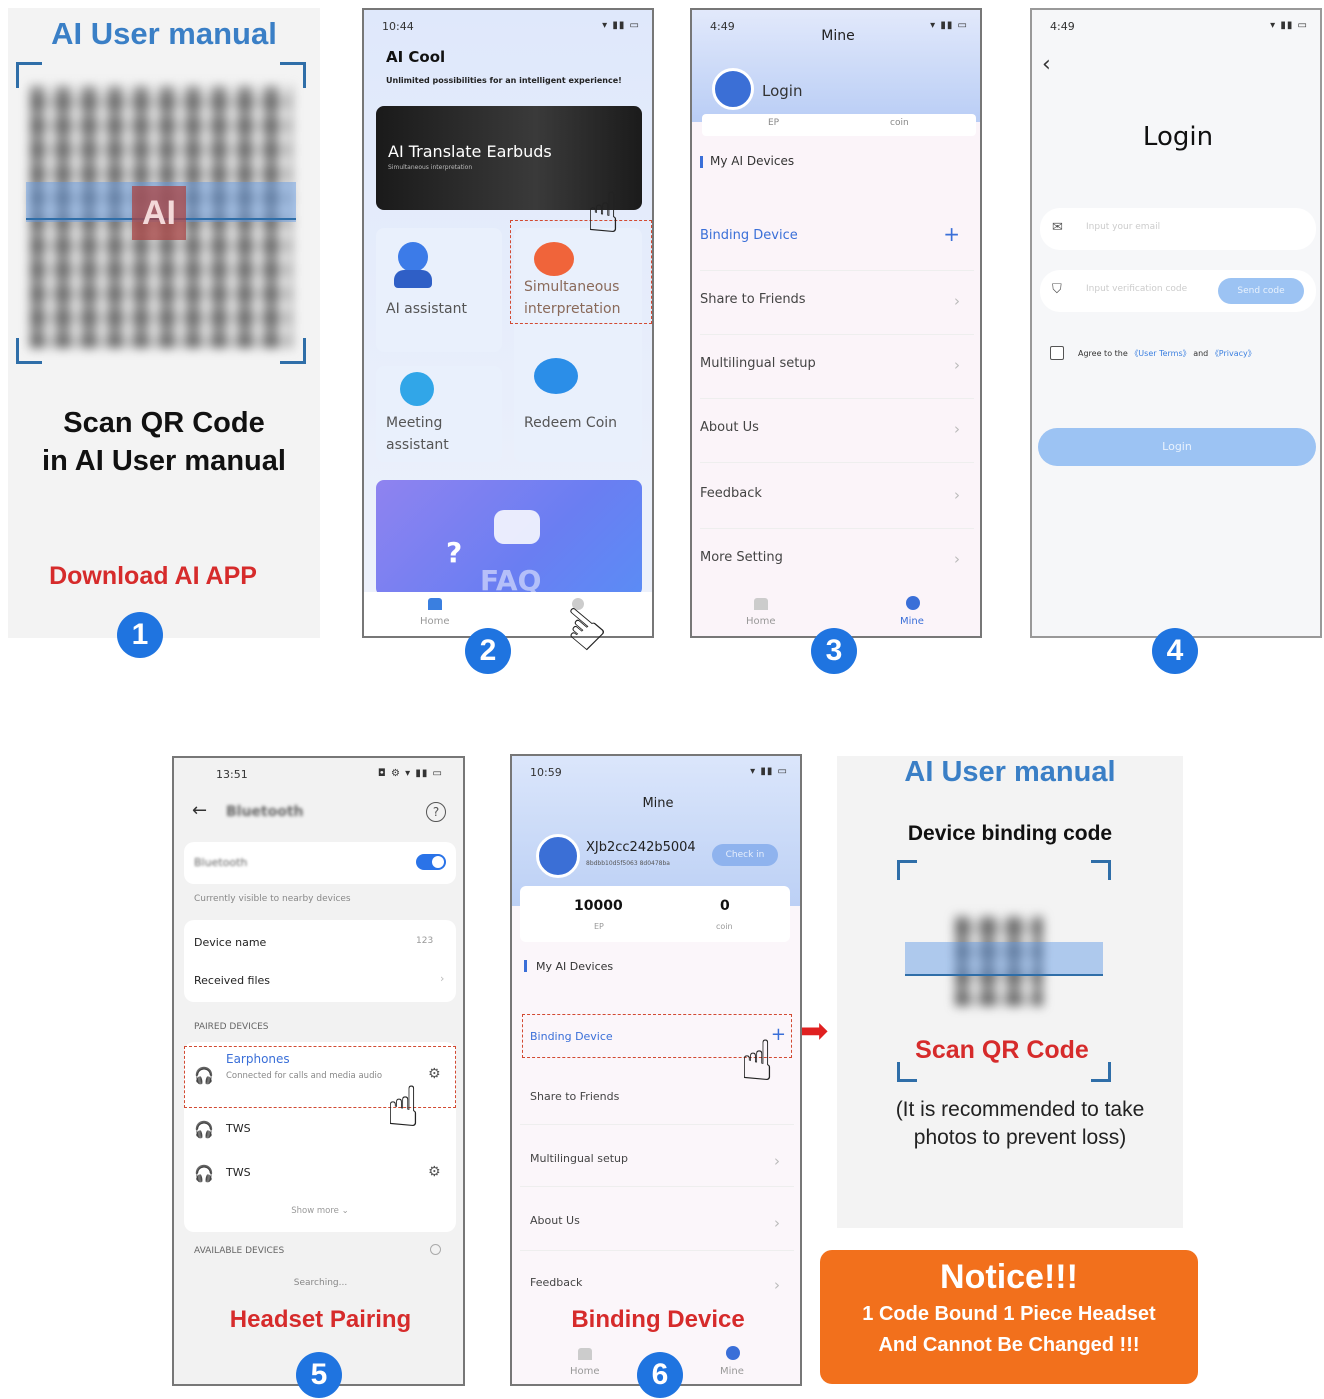 The height and width of the screenshot is (1399, 1324). What do you see at coordinates (1103, 353) in the screenshot?
I see `agree-prefix: Agree to the` at bounding box center [1103, 353].